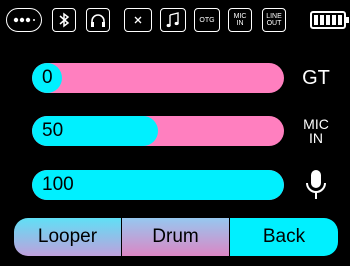 This screenshot has height=266, width=350. What do you see at coordinates (138, 20) in the screenshot?
I see `close-icon` at bounding box center [138, 20].